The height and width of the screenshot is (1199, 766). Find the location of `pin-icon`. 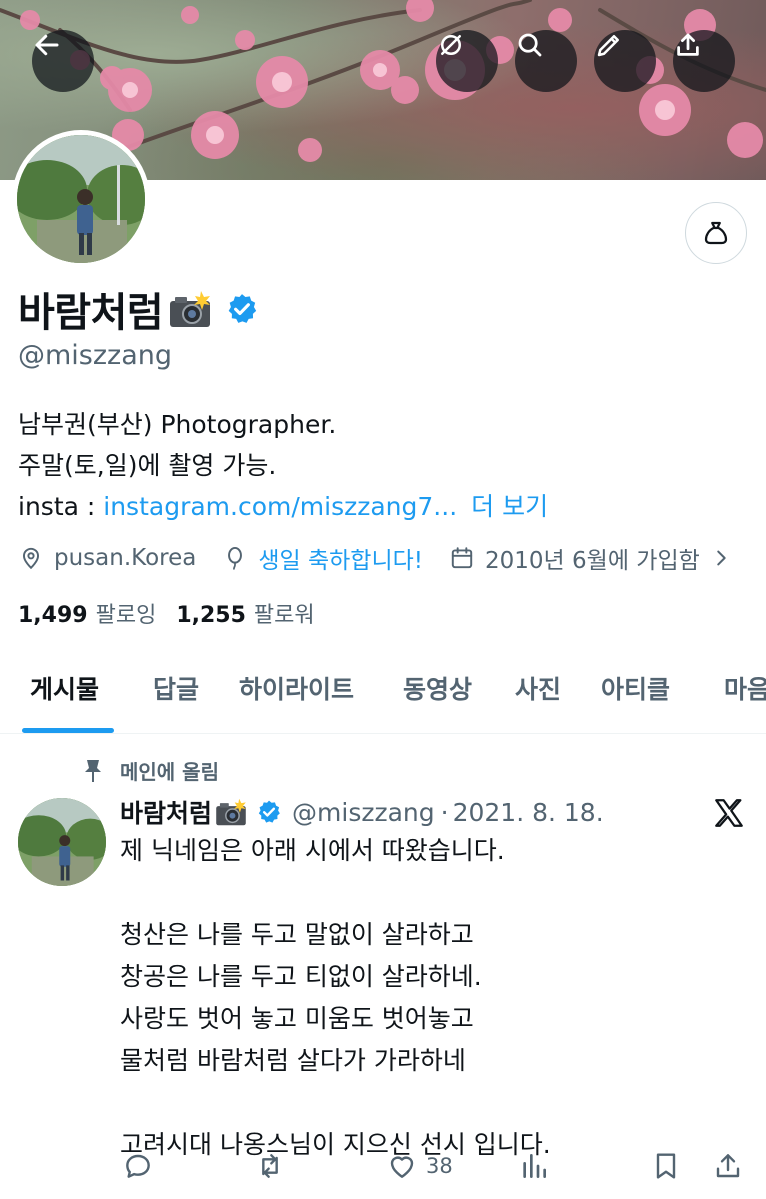

pin-icon is located at coordinates (93, 770).